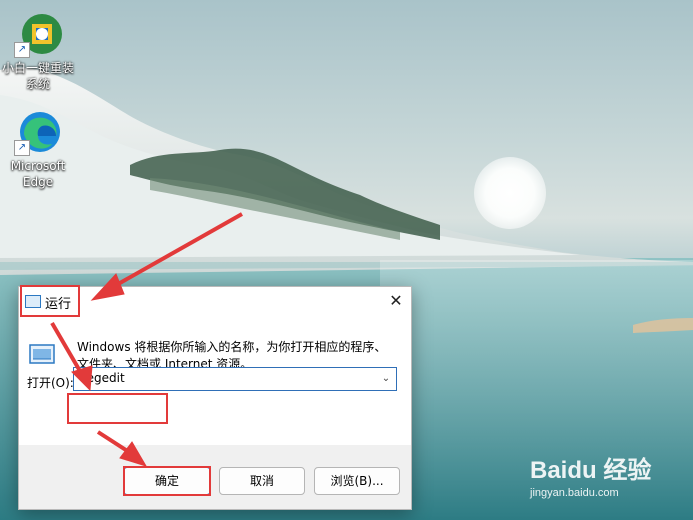  I want to click on cancel-button: 取消, so click(262, 481).